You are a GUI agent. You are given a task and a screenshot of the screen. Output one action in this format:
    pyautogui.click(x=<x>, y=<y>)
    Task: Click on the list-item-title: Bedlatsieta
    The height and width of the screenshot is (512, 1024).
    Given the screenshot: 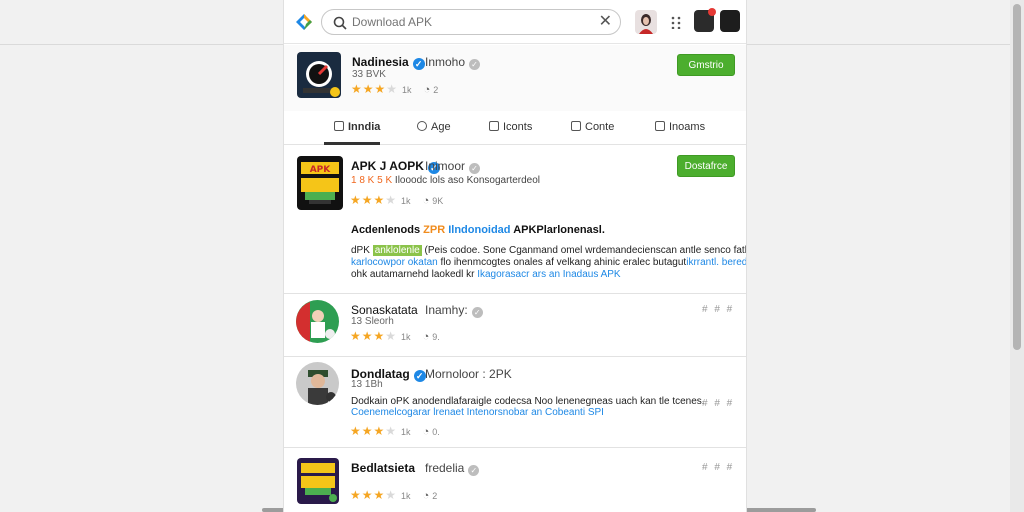 What is the action you would take?
    pyautogui.click(x=383, y=468)
    